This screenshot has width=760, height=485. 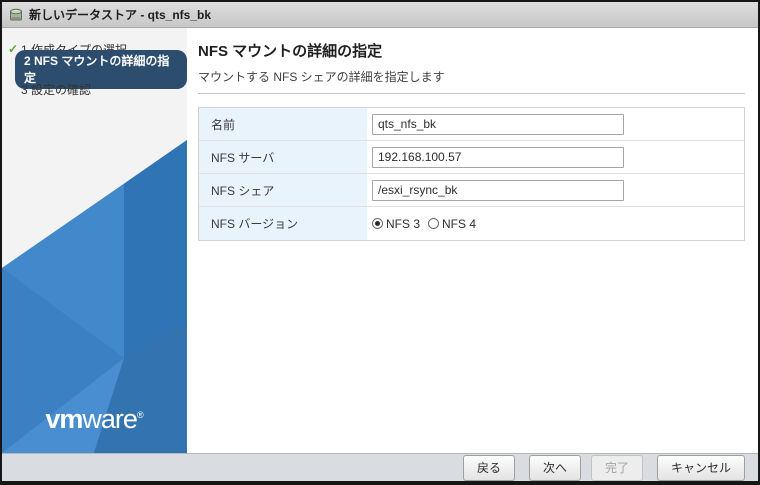 I want to click on vmware-logo-ware: ware, so click(x=110, y=419).